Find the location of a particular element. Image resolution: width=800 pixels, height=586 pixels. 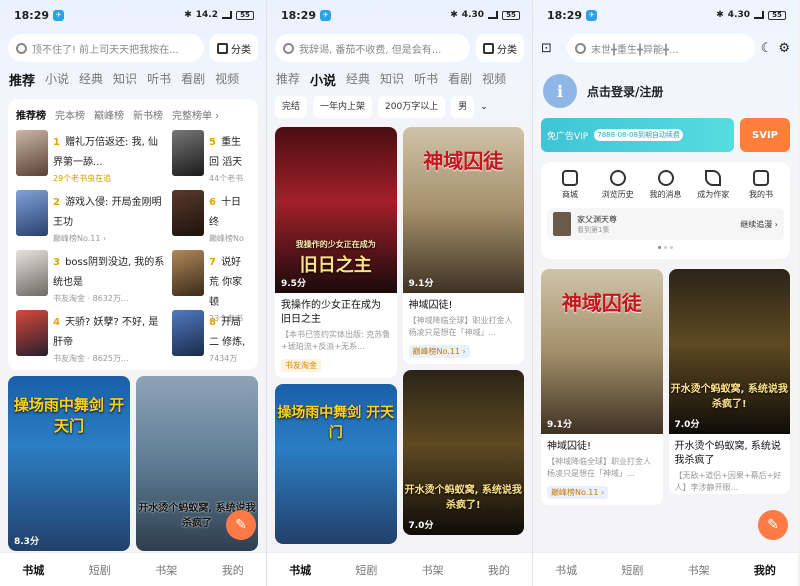

recent-progress: 看到第1集 is located at coordinates (593, 229).